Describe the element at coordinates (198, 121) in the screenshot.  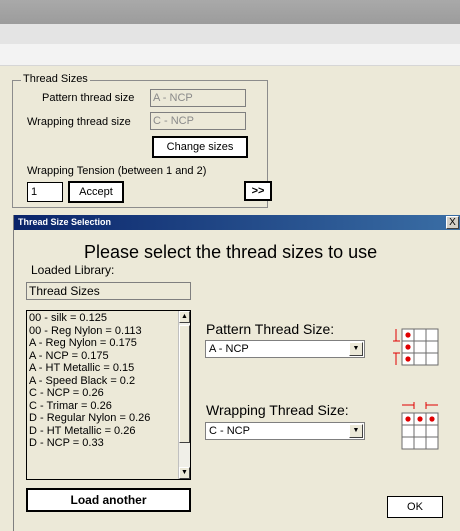
I see `wrapping-thread-size-field: C - NCP` at that location.